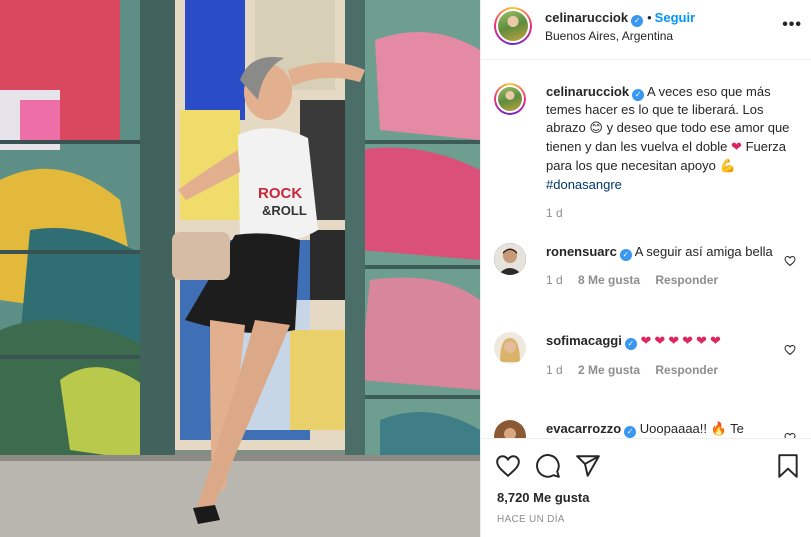  Describe the element at coordinates (543, 497) in the screenshot. I see `likes-count: 8,720 Me gusta` at that location.